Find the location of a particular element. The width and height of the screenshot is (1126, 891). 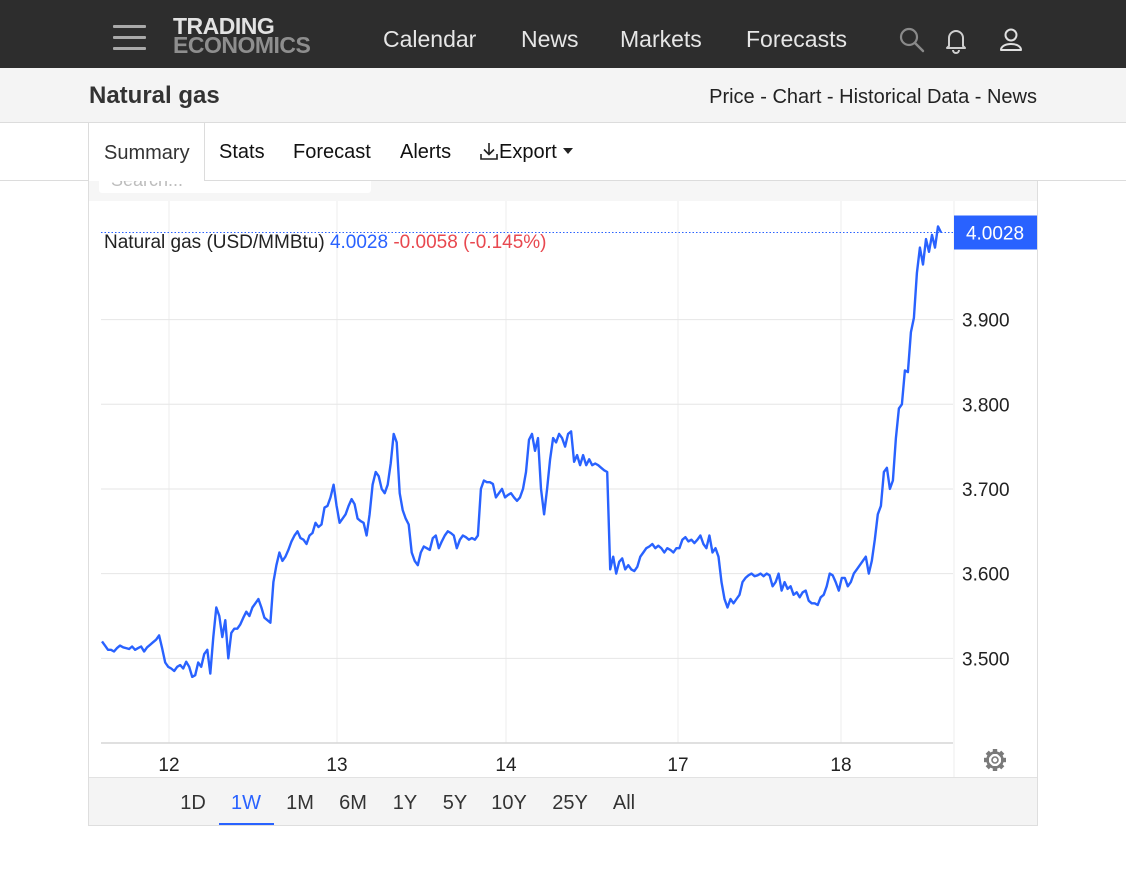

gear-icon is located at coordinates (995, 760).